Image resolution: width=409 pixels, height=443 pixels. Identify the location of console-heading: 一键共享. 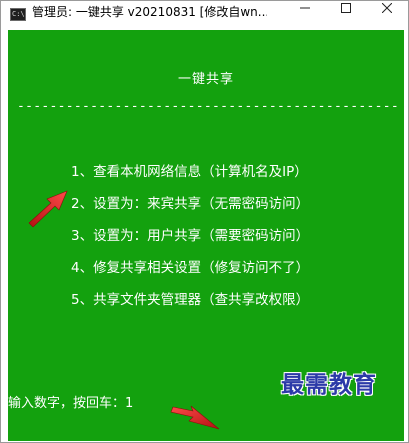
(205, 79).